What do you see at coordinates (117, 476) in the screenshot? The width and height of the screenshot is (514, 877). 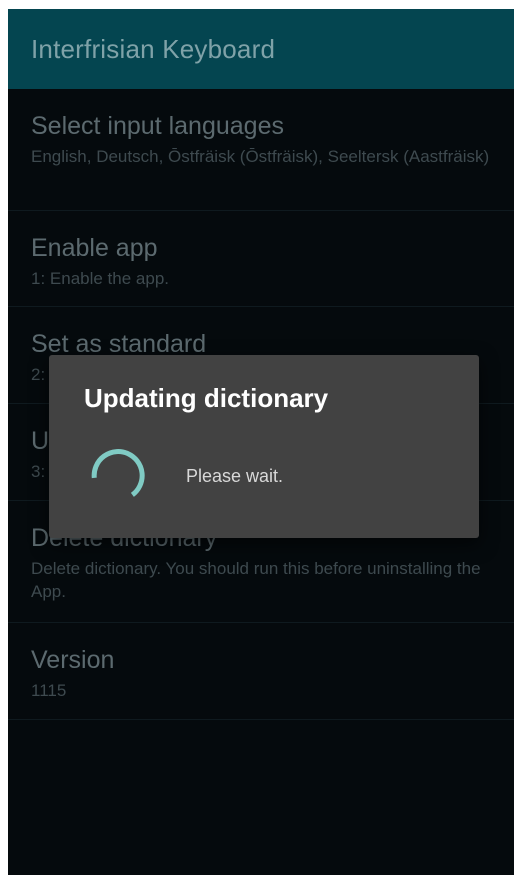 I see `progress-spinner-icon` at bounding box center [117, 476].